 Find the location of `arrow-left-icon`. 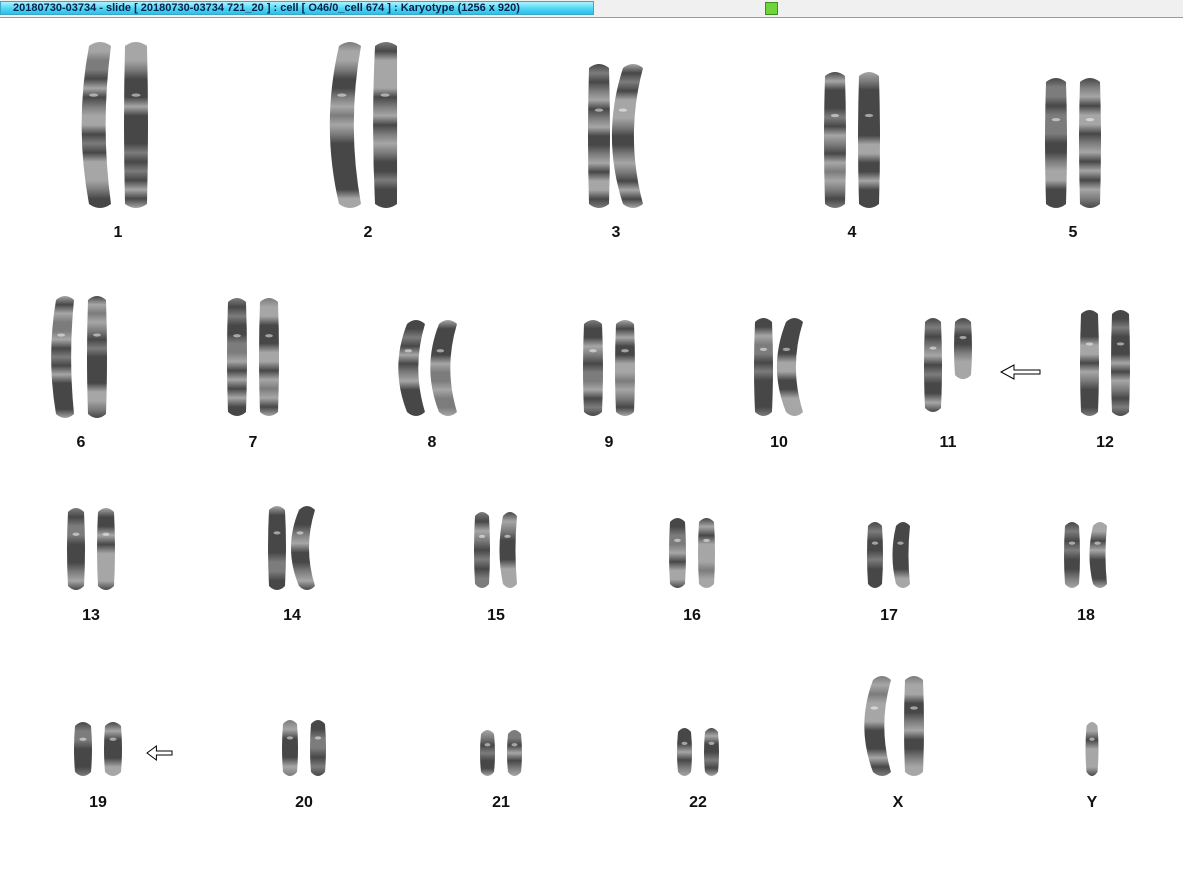

arrow-left-icon is located at coordinates (1020, 372).